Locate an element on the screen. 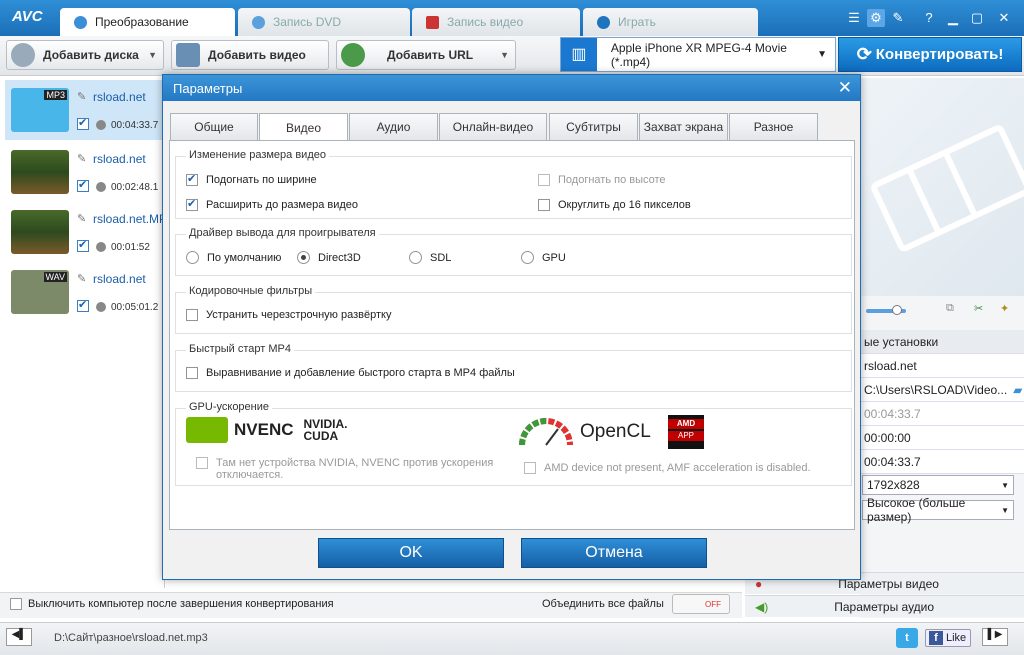 This screenshot has height=655, width=1024. merge-toggle: OFF is located at coordinates (701, 604).